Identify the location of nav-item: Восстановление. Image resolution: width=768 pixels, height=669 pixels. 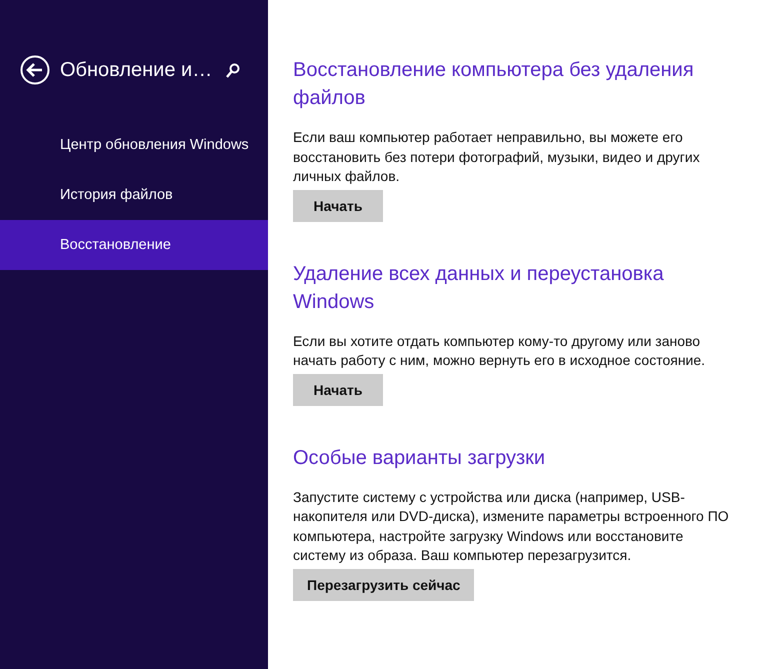
(134, 245).